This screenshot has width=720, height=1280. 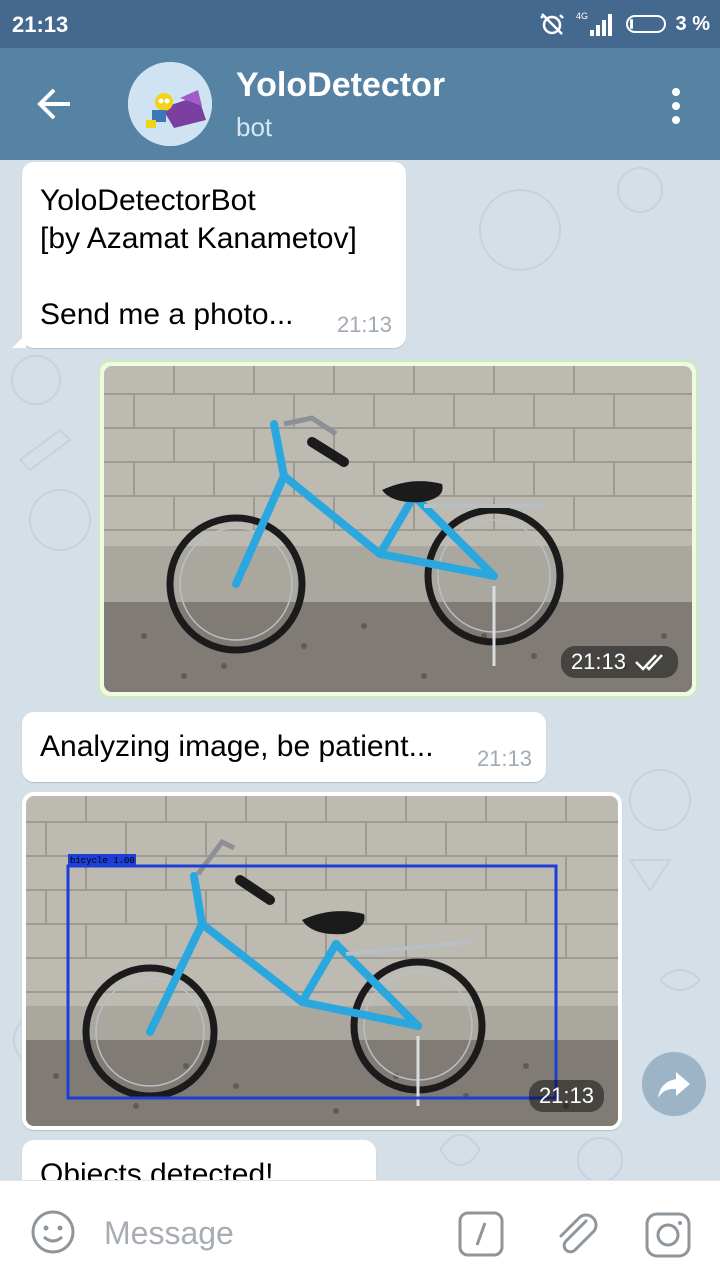 I want to click on incoming-message: Analyzing image, be patient... 21:13, so click(x=284, y=747).